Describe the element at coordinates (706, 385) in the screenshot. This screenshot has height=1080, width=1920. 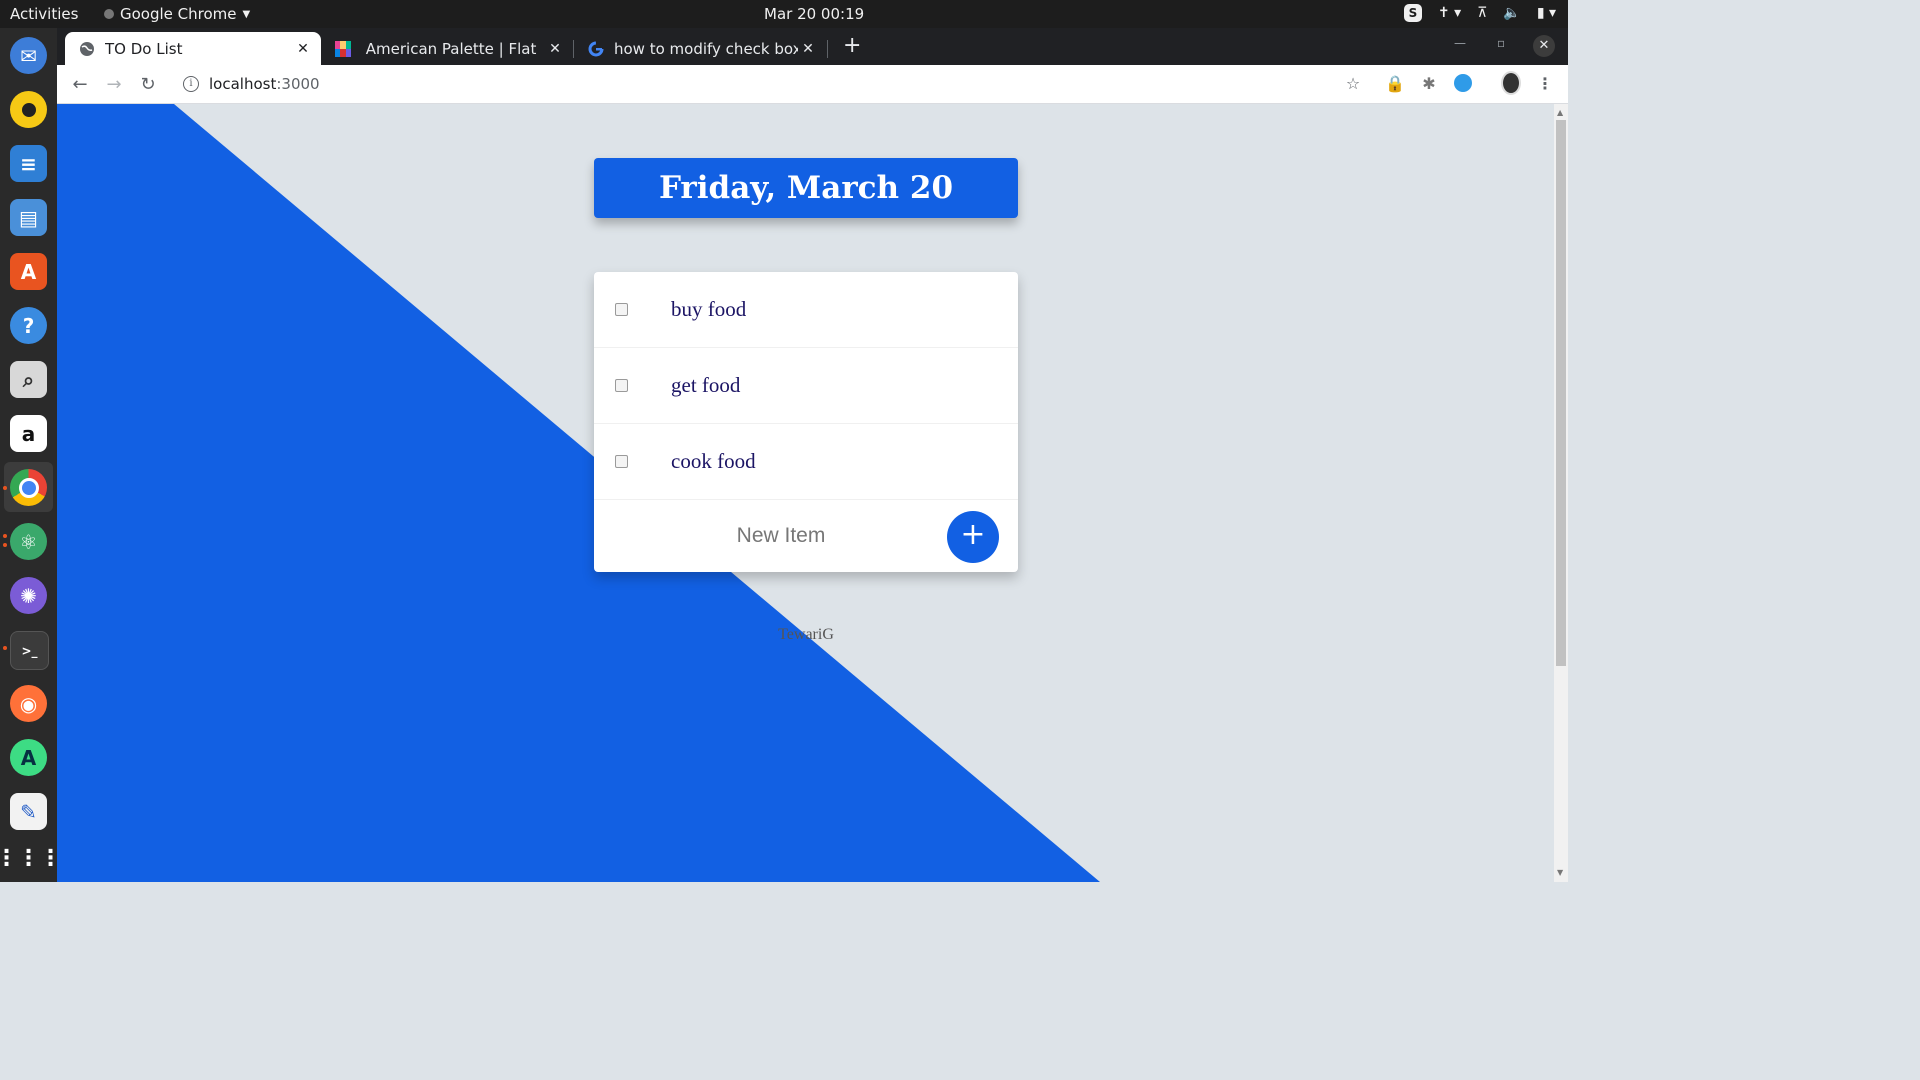
I see `item-label: get food` at that location.